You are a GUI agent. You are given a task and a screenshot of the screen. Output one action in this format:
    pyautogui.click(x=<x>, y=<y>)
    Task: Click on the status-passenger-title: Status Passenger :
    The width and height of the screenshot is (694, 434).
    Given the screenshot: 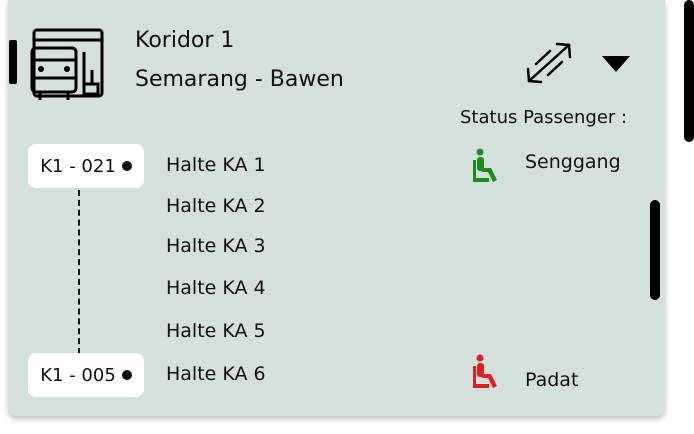 What is the action you would take?
    pyautogui.click(x=544, y=117)
    